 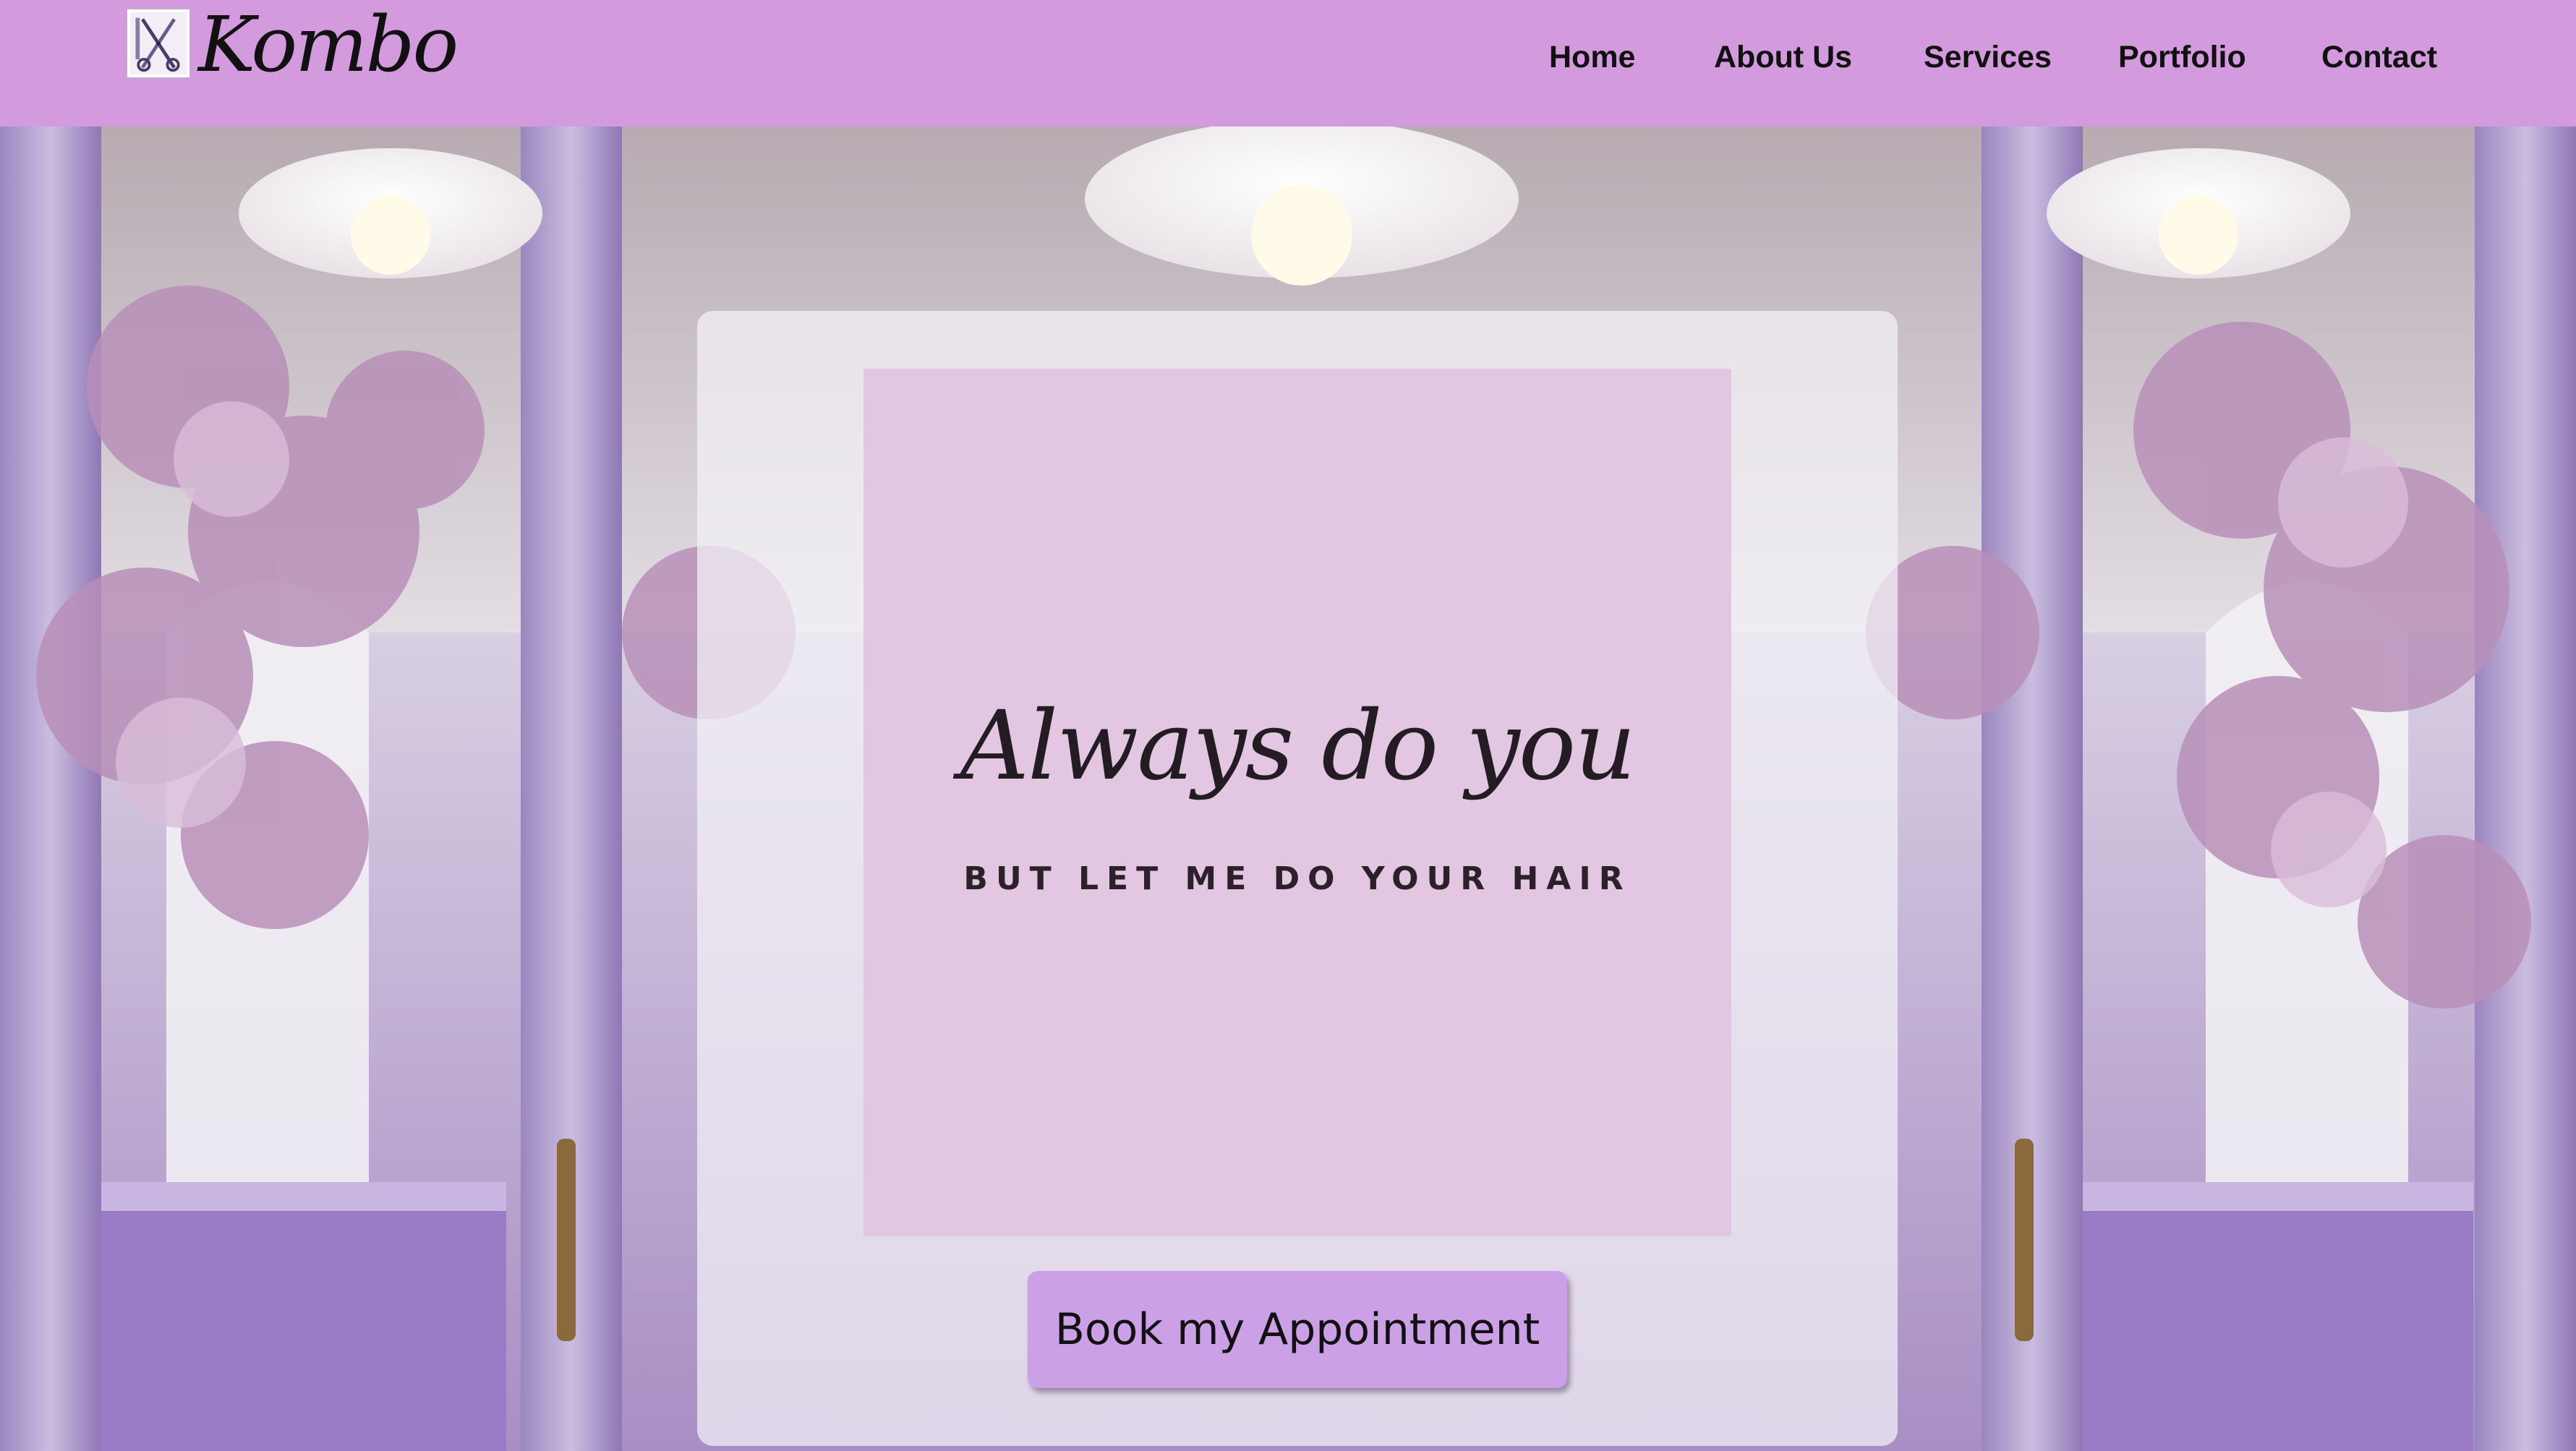 What do you see at coordinates (1298, 746) in the screenshot?
I see `poster-tagline: Always do you` at bounding box center [1298, 746].